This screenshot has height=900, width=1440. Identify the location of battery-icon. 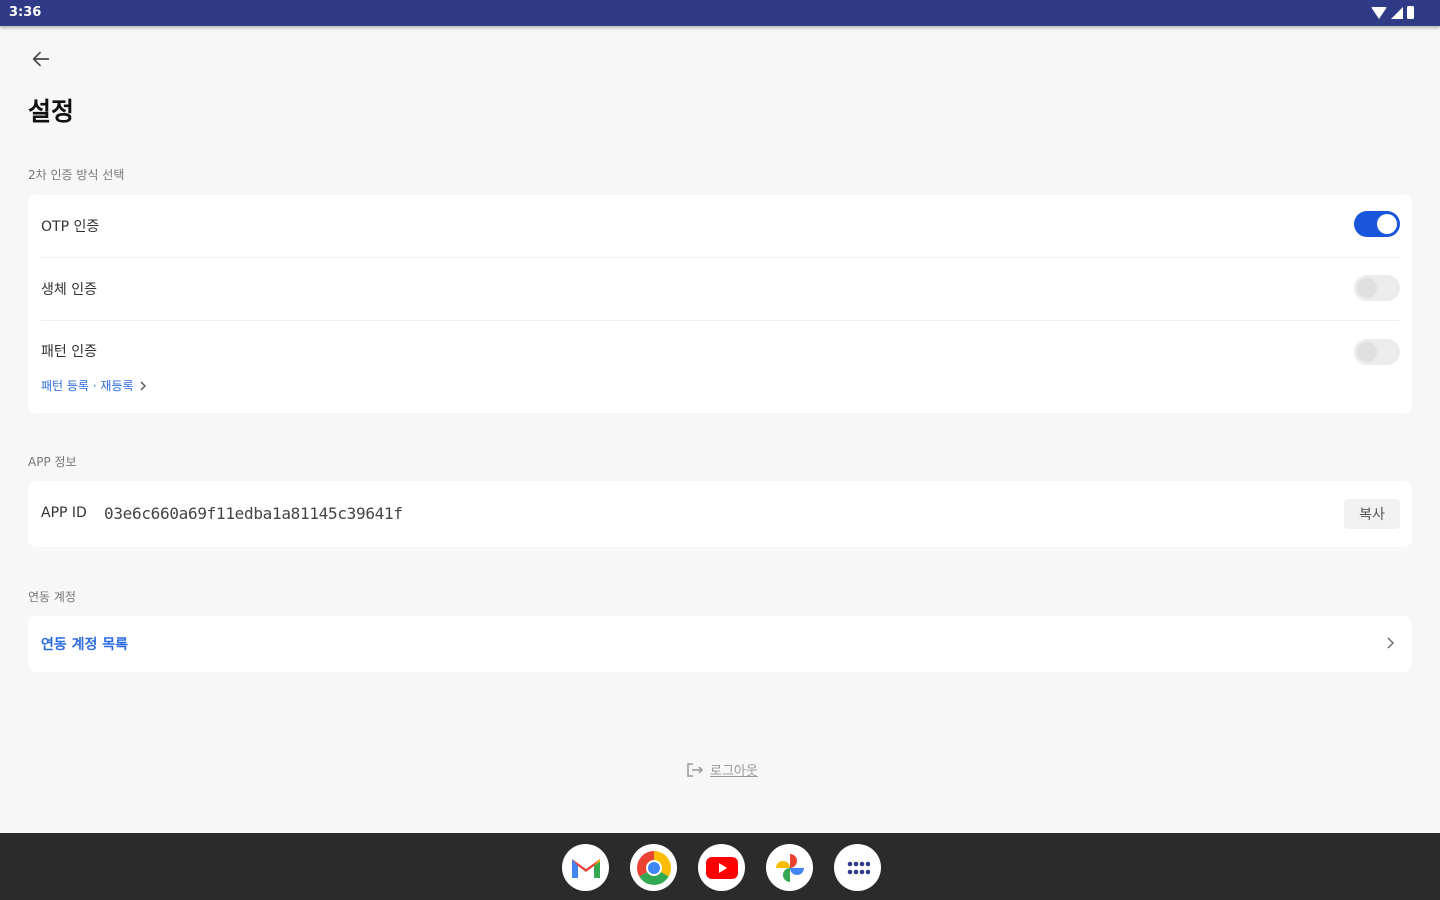
(1410, 12).